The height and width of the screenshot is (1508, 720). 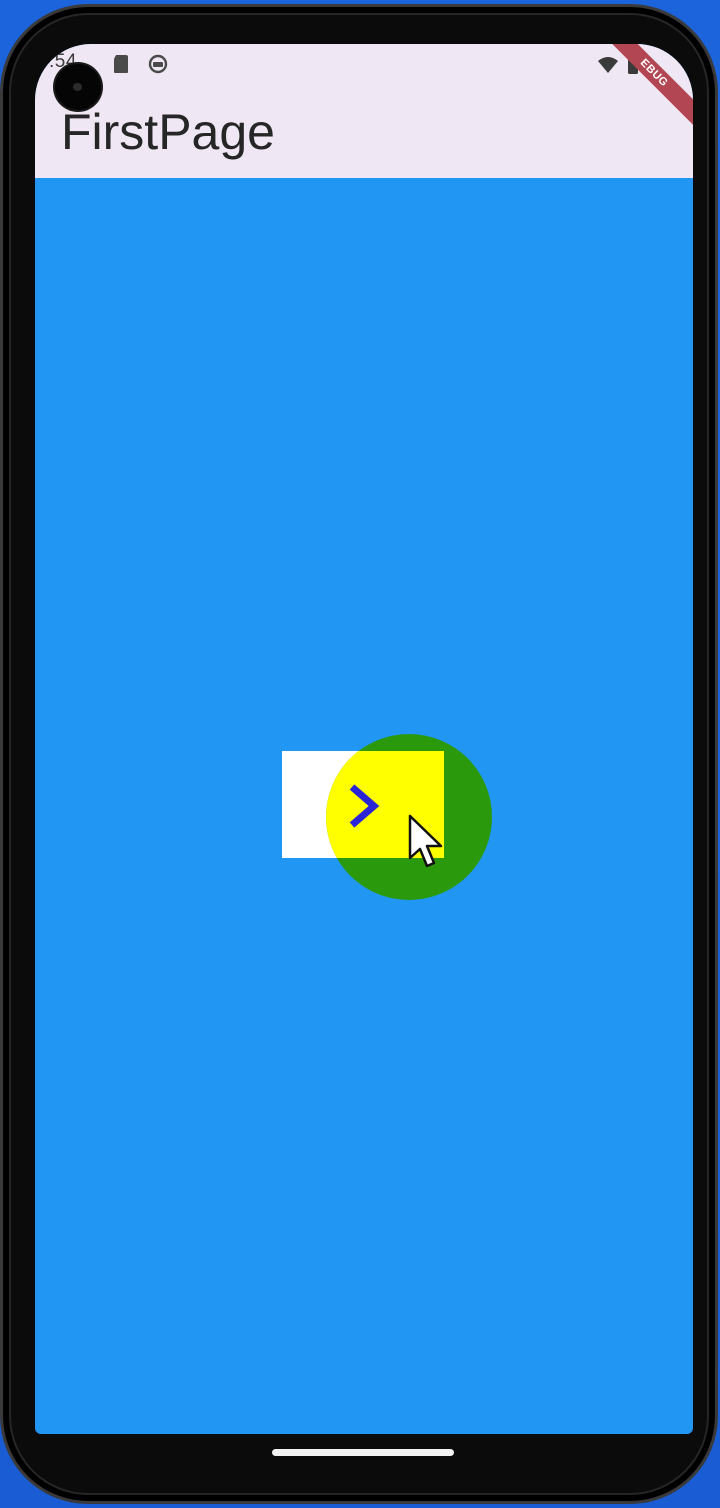 I want to click on wifi-icon, so click(x=608, y=67).